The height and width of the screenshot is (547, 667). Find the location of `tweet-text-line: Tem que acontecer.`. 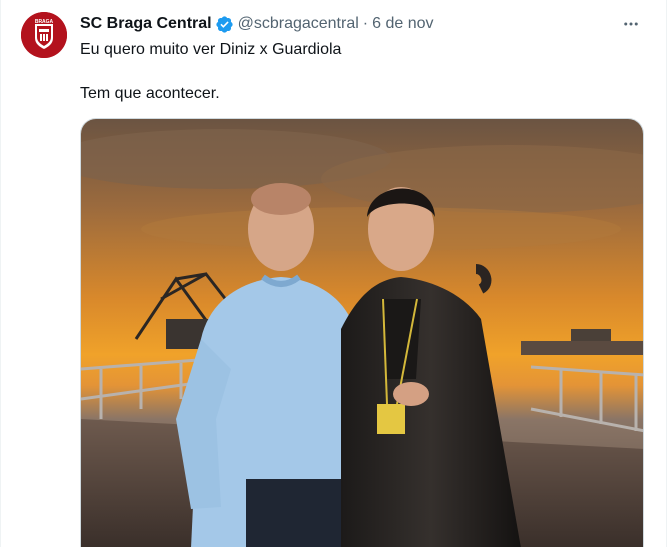

tweet-text-line: Tem que acontecer. is located at coordinates (150, 93).